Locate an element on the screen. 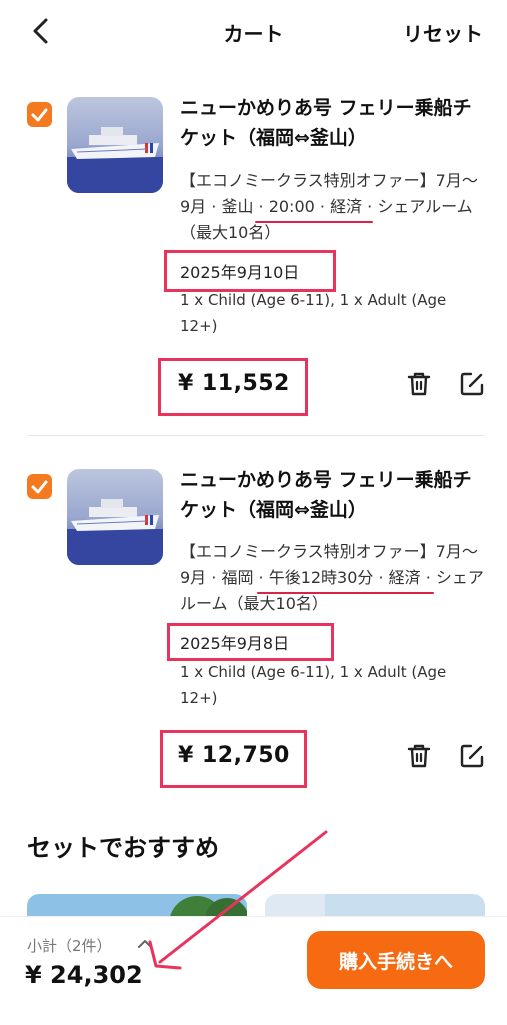 Image resolution: width=507 pixels, height=1025 pixels. edit-button is located at coordinates (472, 756).